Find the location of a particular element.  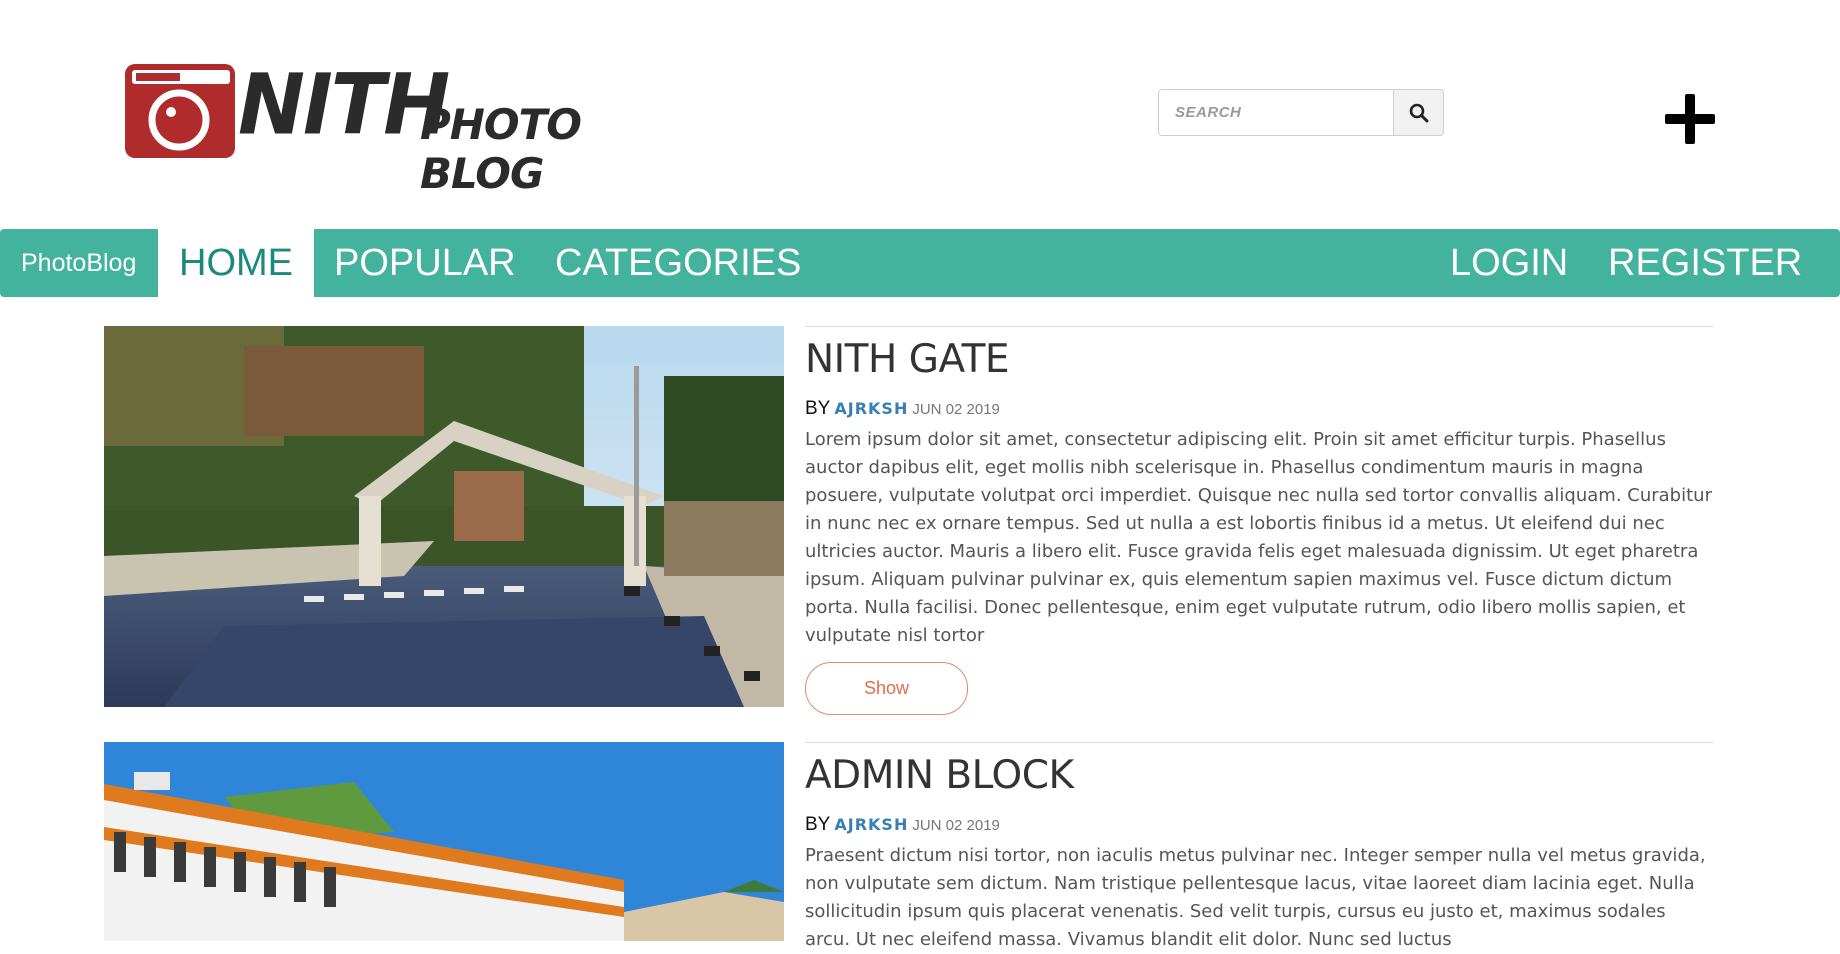

logo-title: NITH is located at coordinates (344, 104).